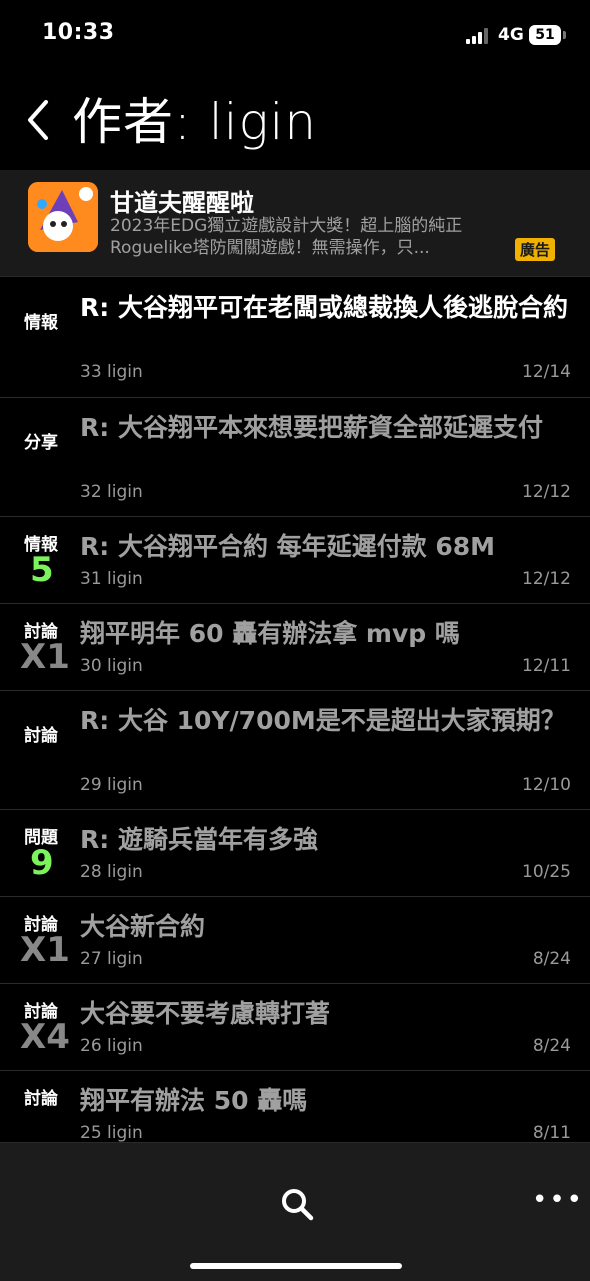  I want to click on post-title: R: 遊騎兵當年有多強, so click(199, 839).